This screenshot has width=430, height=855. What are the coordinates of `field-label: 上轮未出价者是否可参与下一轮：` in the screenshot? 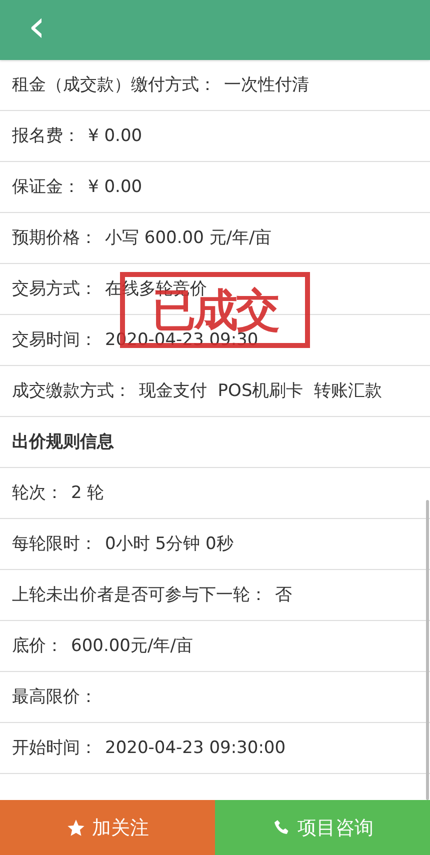 It's located at (139, 595).